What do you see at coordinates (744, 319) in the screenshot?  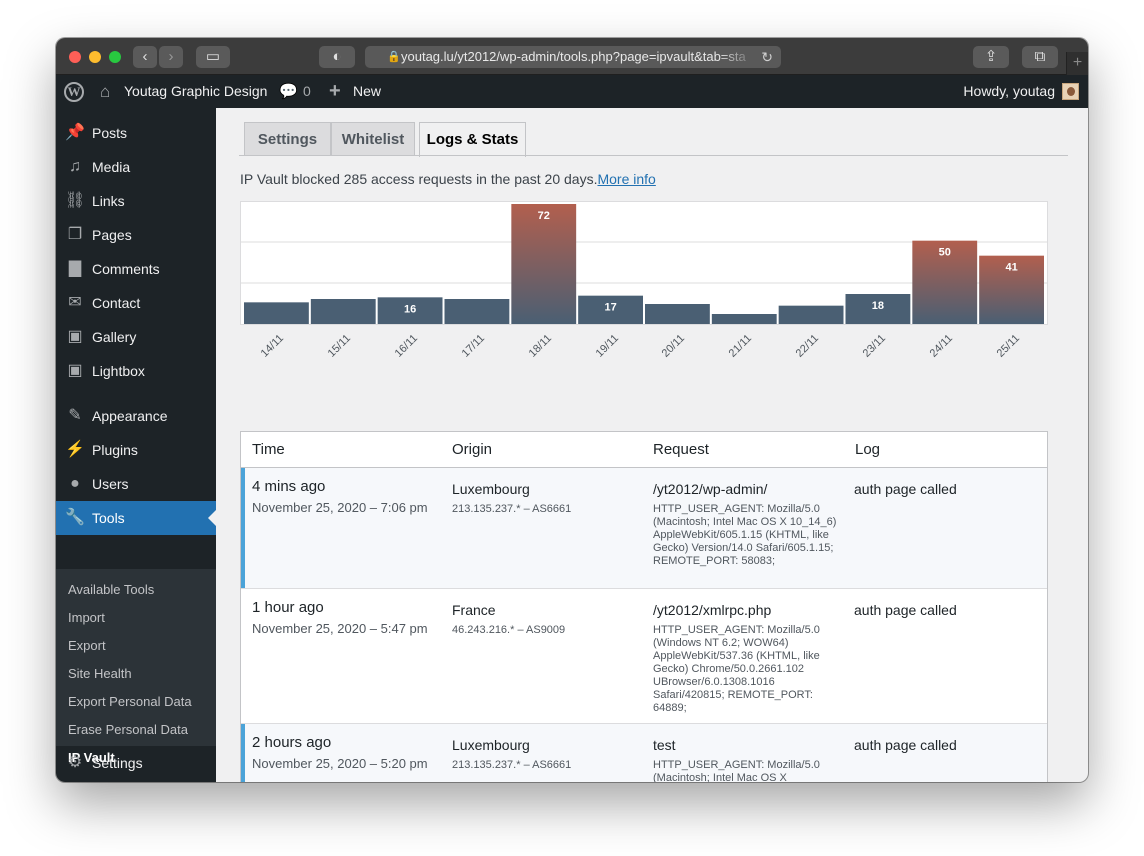 I see `chart-bar-21/11` at bounding box center [744, 319].